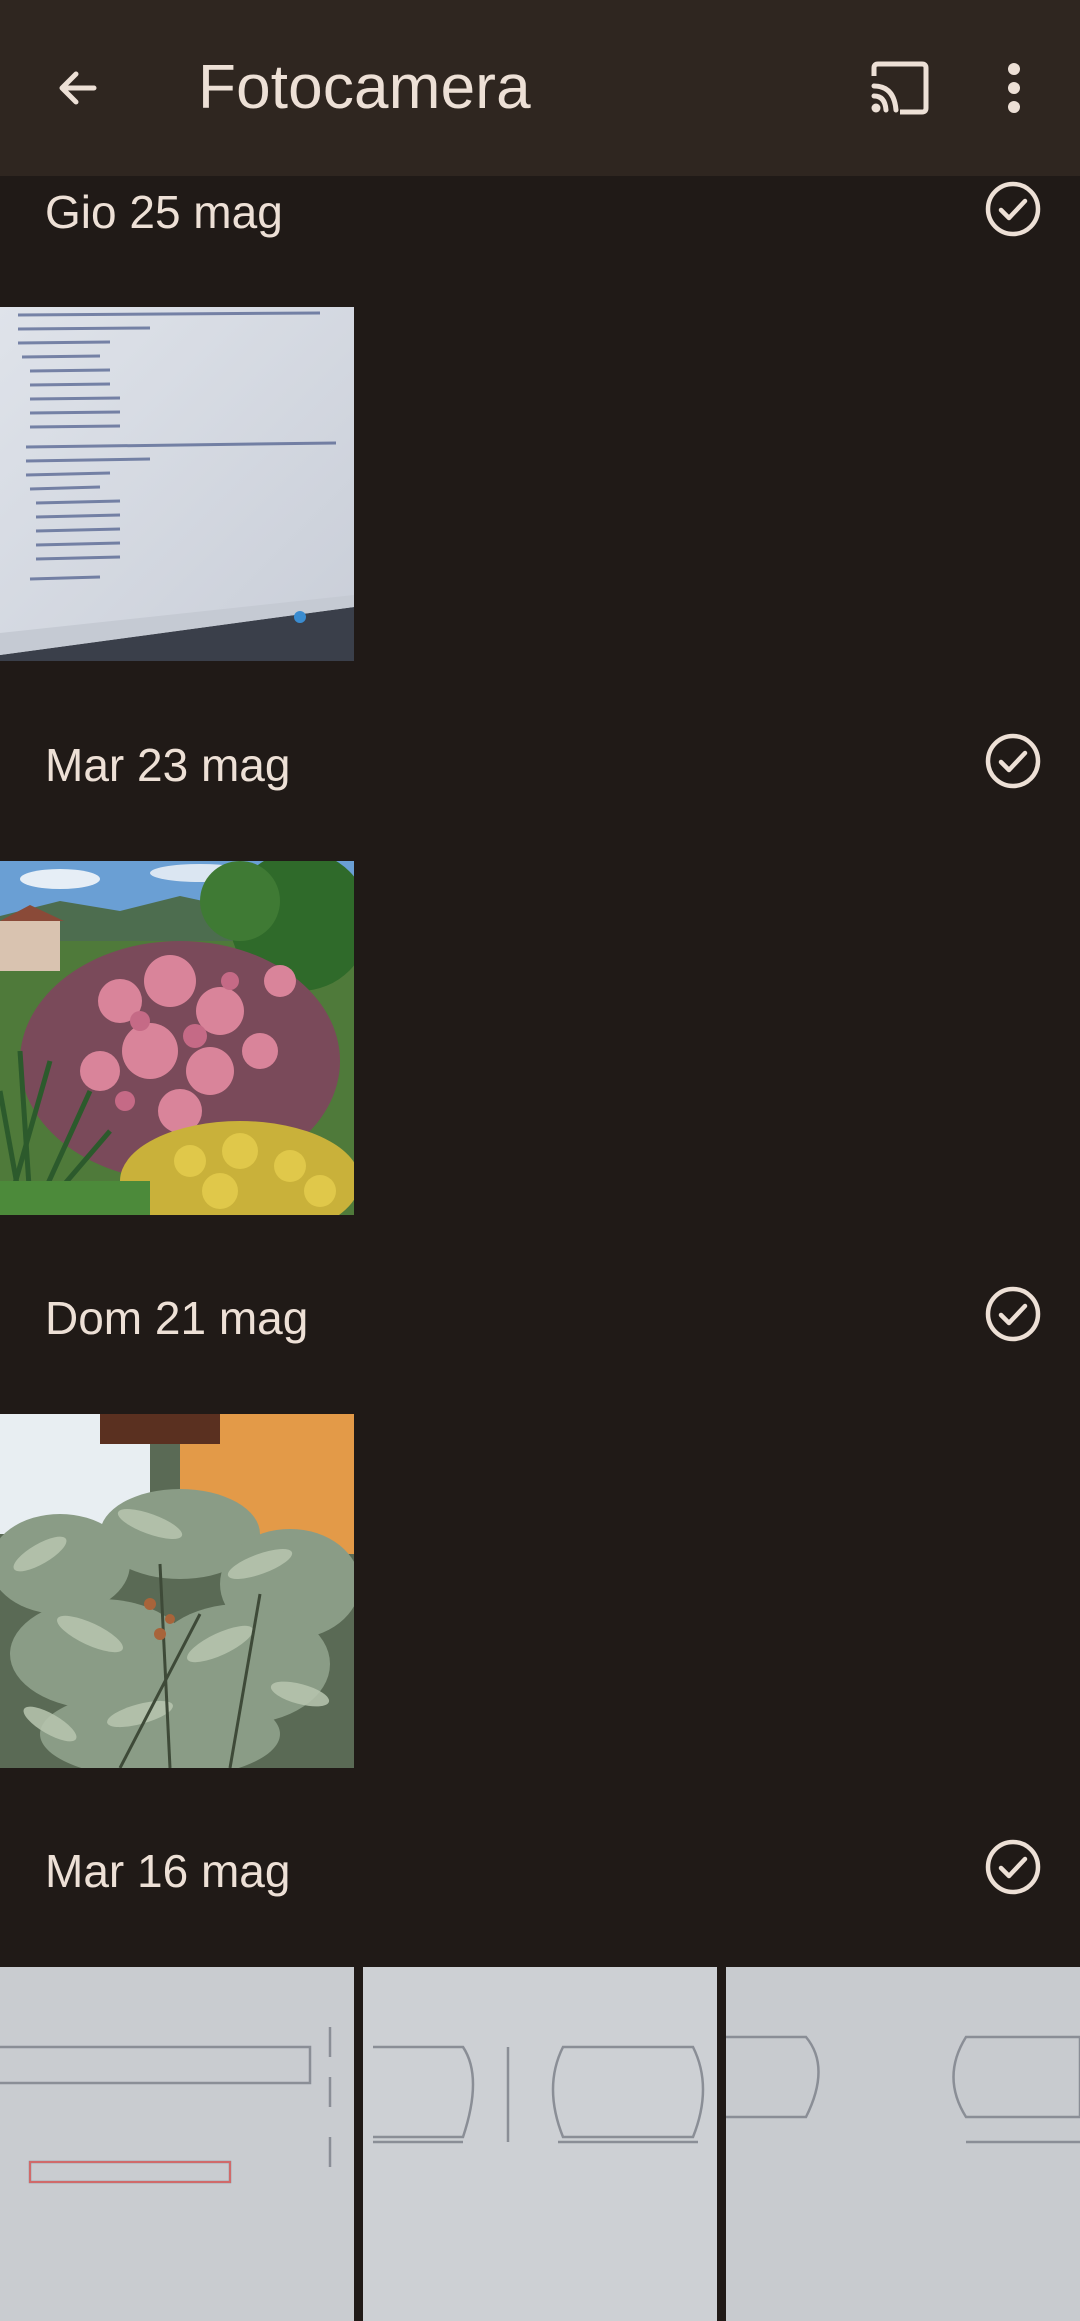 This screenshot has height=2321, width=1080. What do you see at coordinates (540, 88) in the screenshot?
I see `top-app-bar: Fotocamera` at bounding box center [540, 88].